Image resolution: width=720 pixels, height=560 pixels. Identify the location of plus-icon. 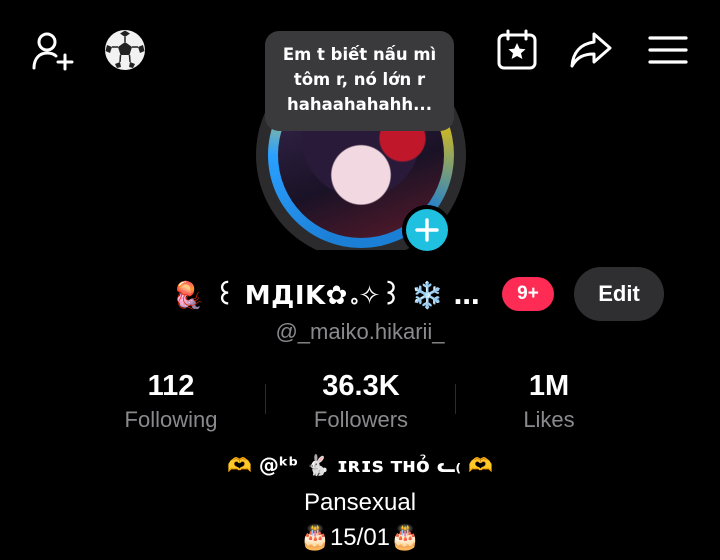
(427, 230).